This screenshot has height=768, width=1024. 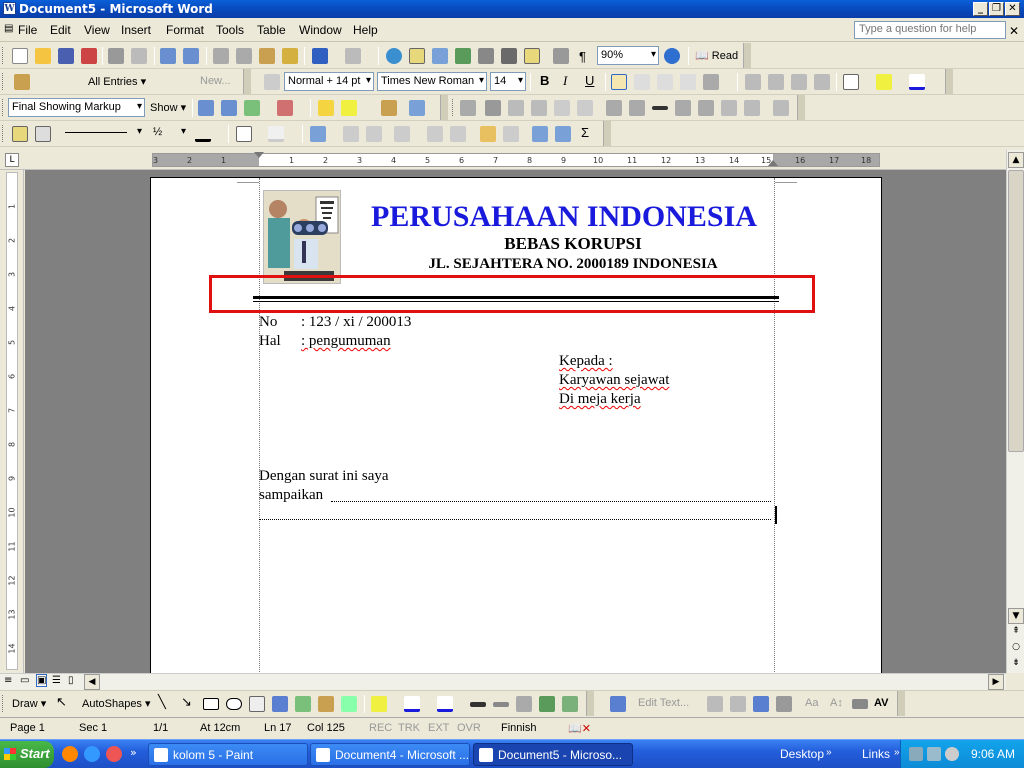 I want to click on document-close-icon: ✕, so click(x=1014, y=31).